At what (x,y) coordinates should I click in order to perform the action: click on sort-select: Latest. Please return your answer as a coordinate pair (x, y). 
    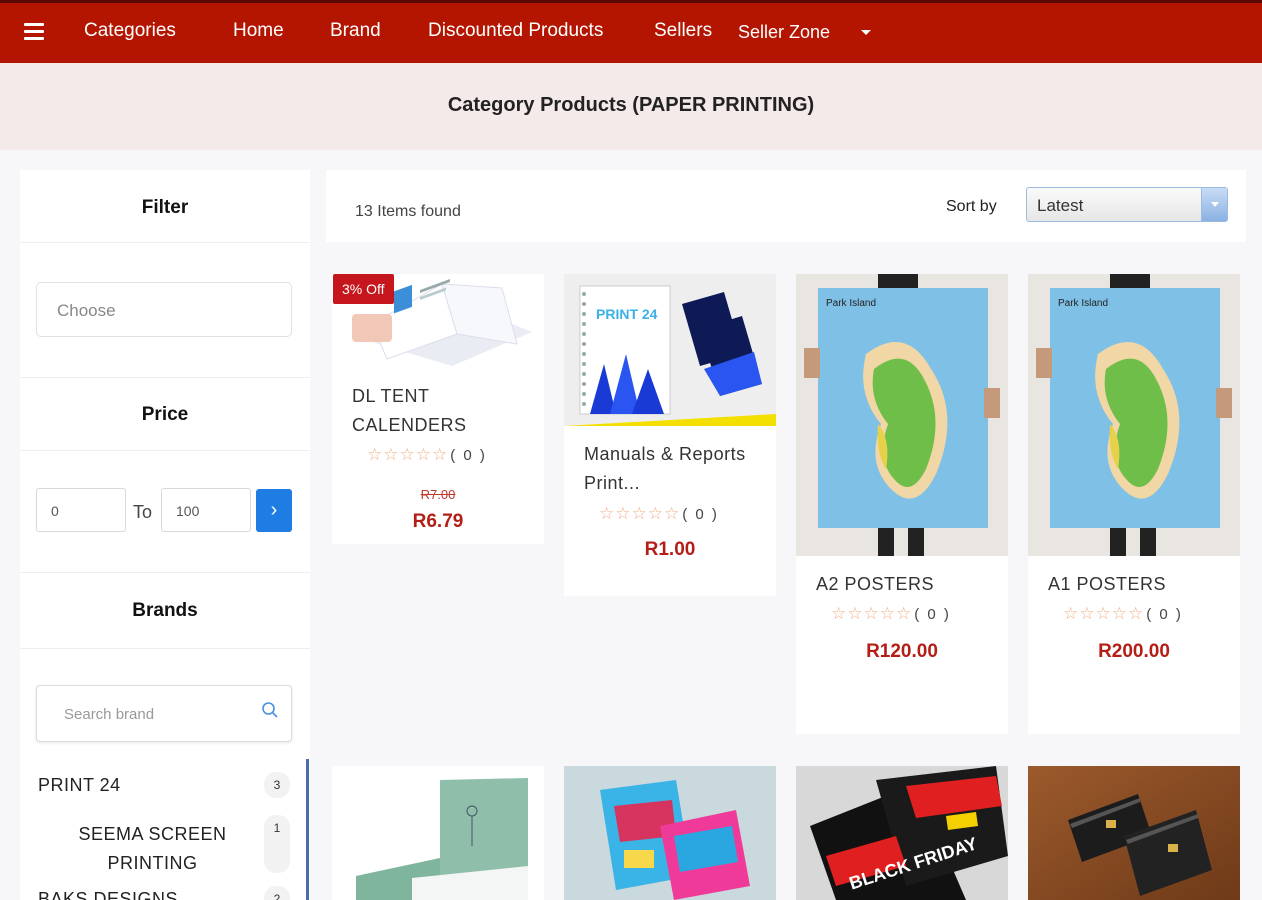
    Looking at the image, I should click on (1127, 204).